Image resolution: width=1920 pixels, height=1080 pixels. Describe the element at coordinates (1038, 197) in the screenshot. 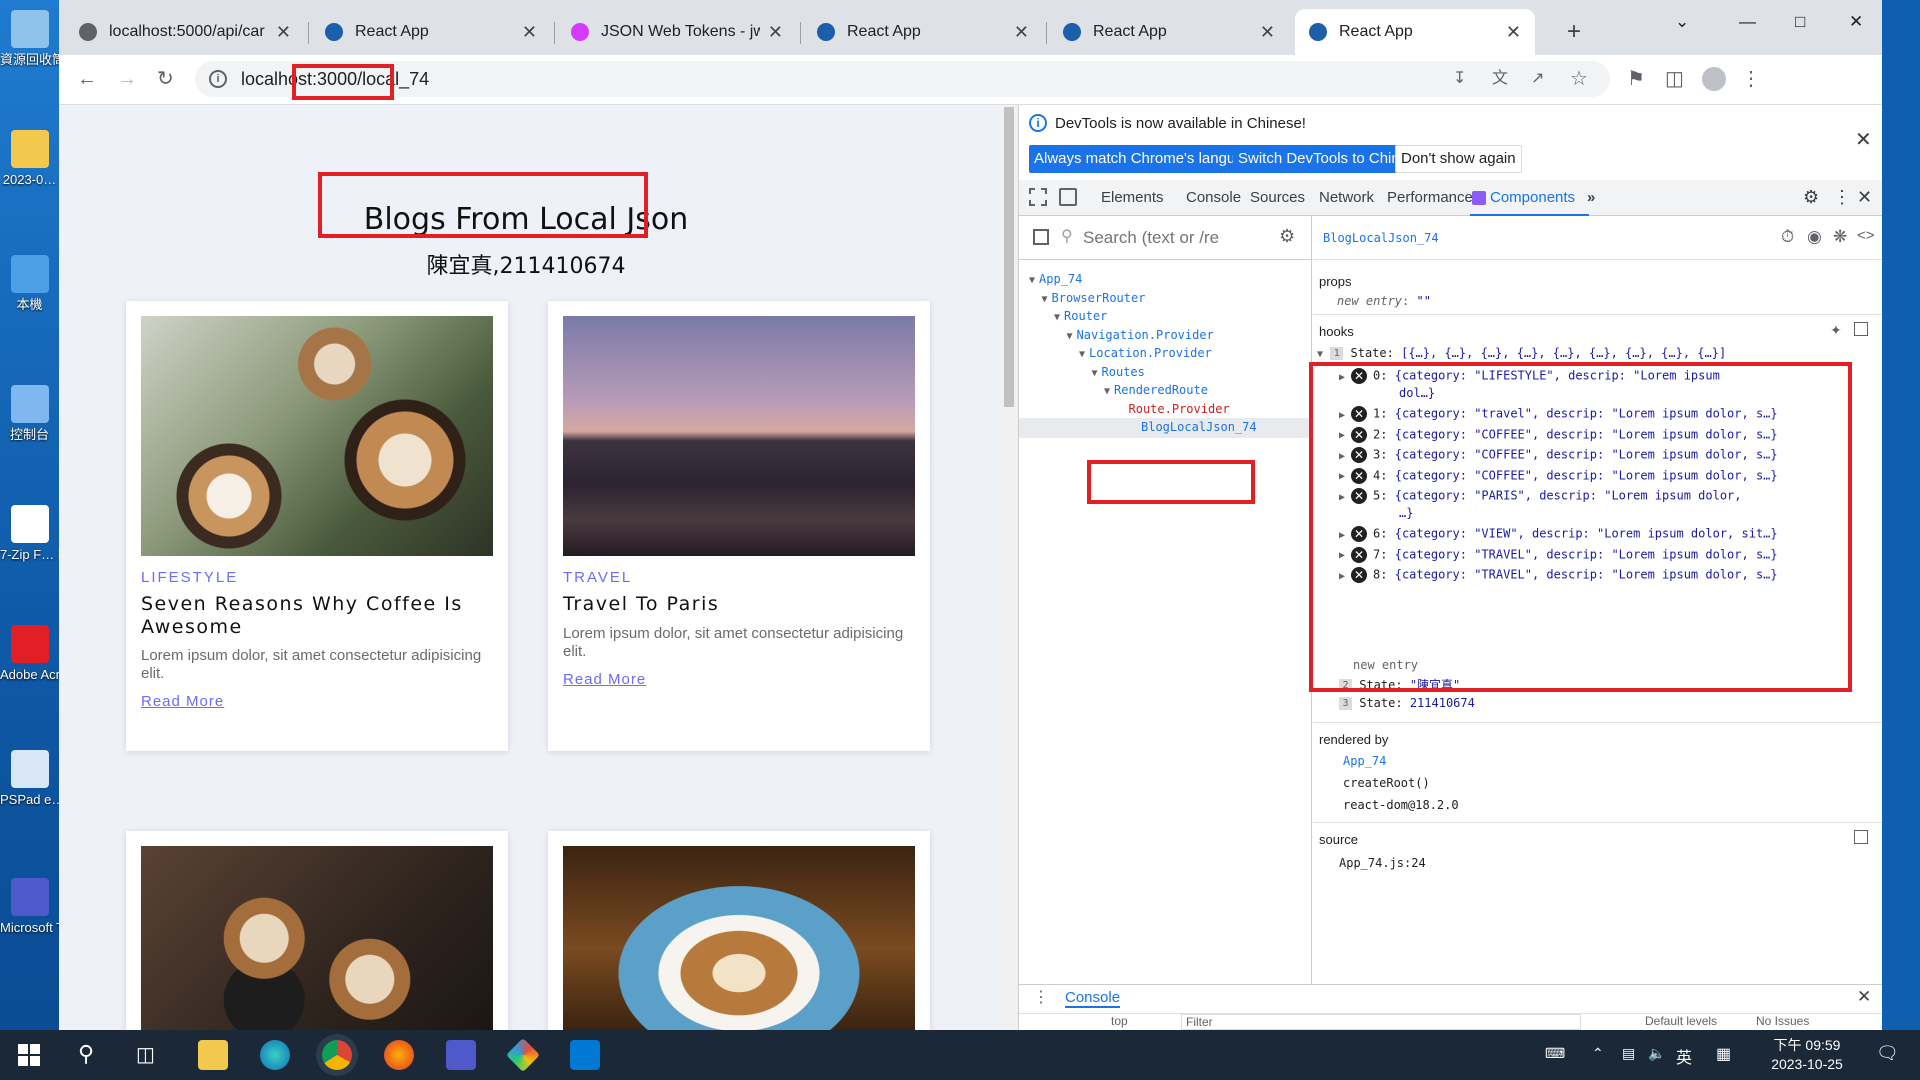

I see `inspect-element-icon` at that location.